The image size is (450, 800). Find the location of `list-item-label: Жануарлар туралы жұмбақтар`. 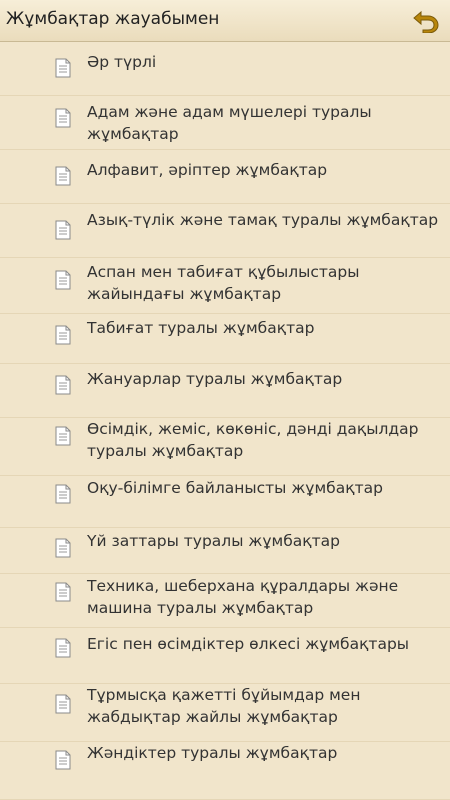

list-item-label: Жануарлар туралы жұмбақтар is located at coordinates (215, 379).